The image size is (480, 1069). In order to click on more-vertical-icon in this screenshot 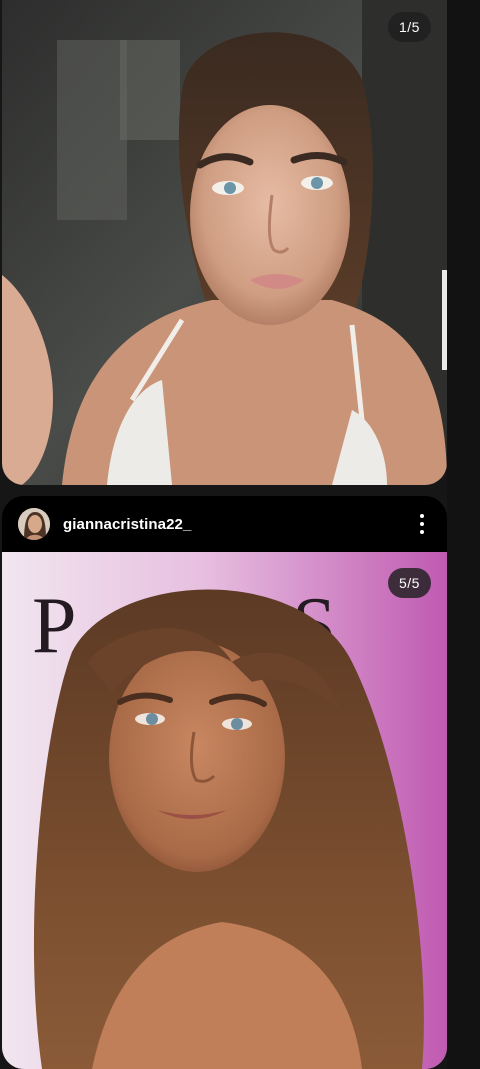, I will do `click(422, 524)`.